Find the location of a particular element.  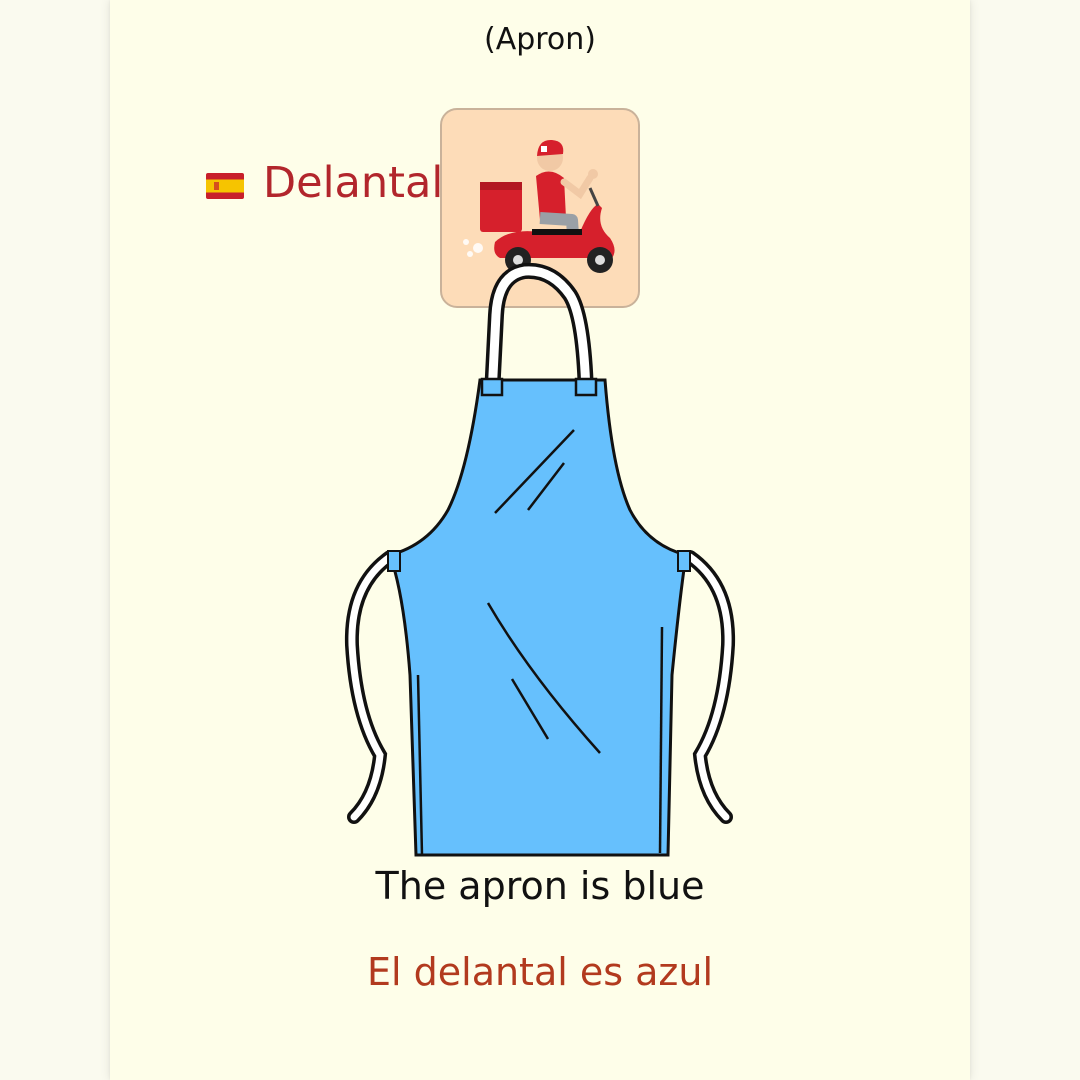

english-sentence: The apron is blue is located at coordinates (540, 886).